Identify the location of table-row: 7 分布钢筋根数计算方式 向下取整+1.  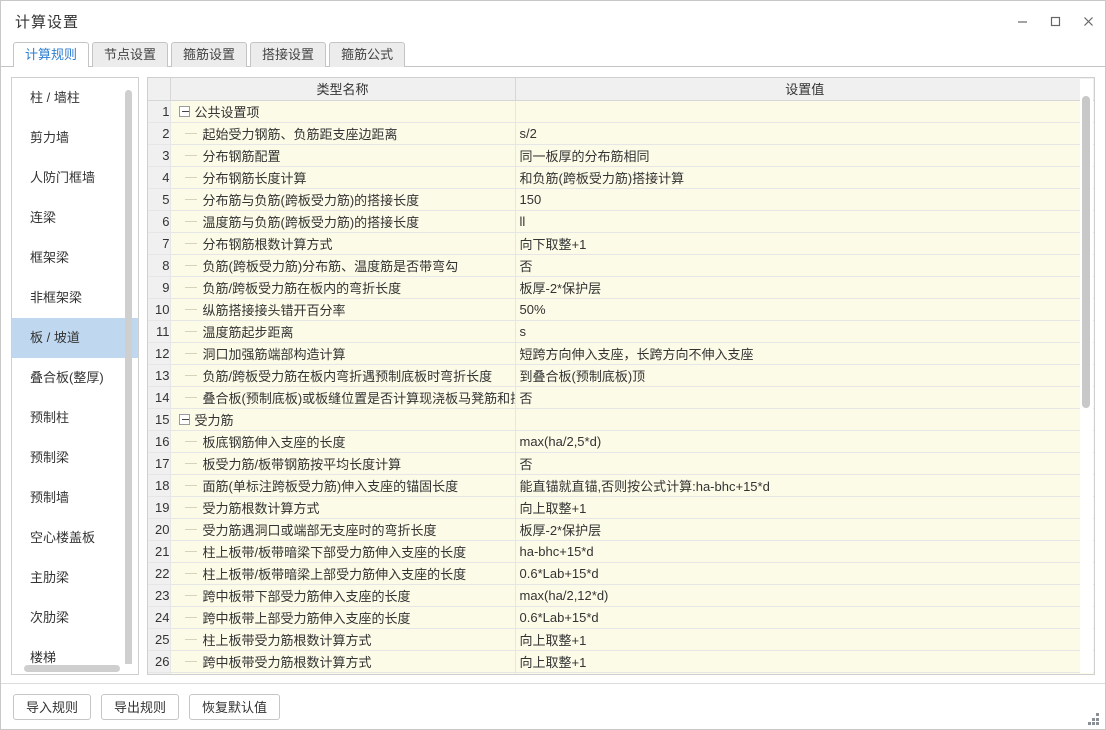
(621, 243).